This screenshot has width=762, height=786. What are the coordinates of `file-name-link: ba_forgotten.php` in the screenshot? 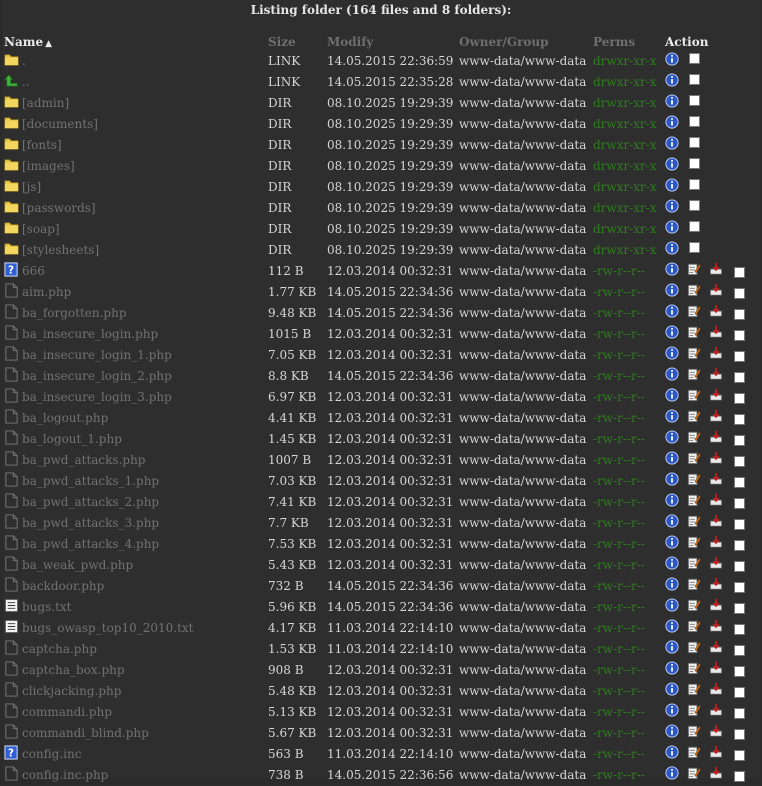 It's located at (74, 313).